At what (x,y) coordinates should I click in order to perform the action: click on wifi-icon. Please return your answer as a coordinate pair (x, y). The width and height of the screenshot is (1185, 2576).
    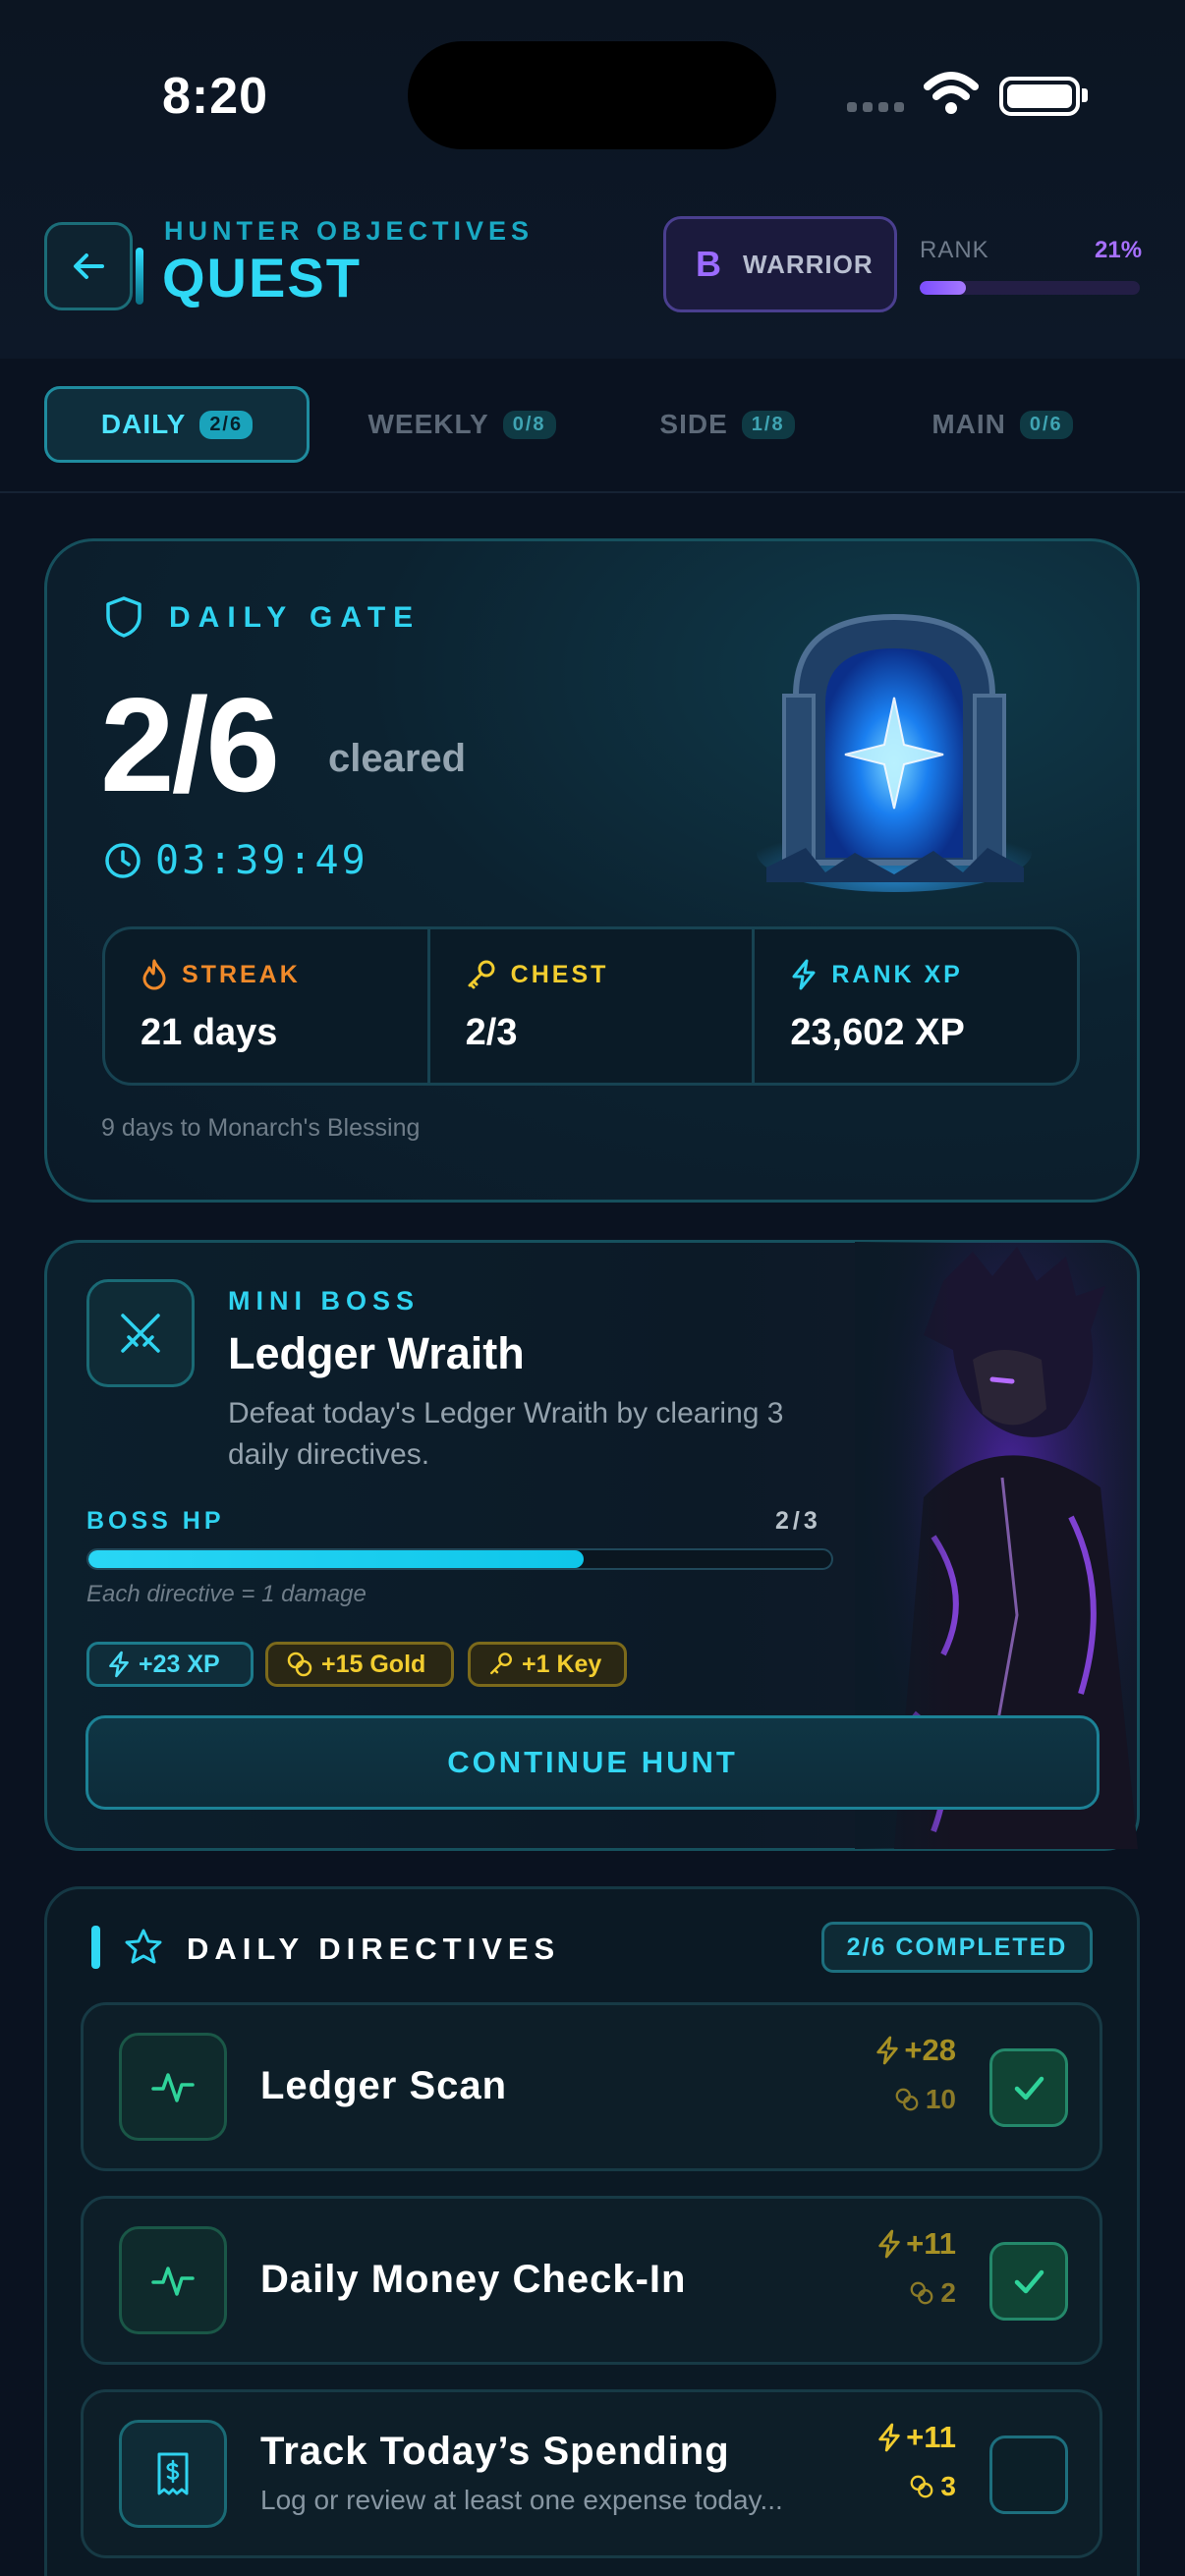
    Looking at the image, I should click on (952, 93).